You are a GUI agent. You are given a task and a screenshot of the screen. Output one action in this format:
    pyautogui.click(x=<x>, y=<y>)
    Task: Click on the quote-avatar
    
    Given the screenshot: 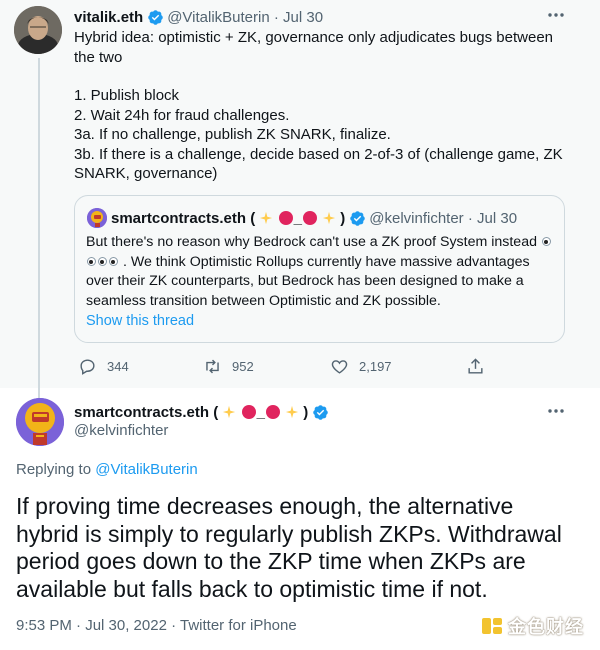 What is the action you would take?
    pyautogui.click(x=97, y=218)
    